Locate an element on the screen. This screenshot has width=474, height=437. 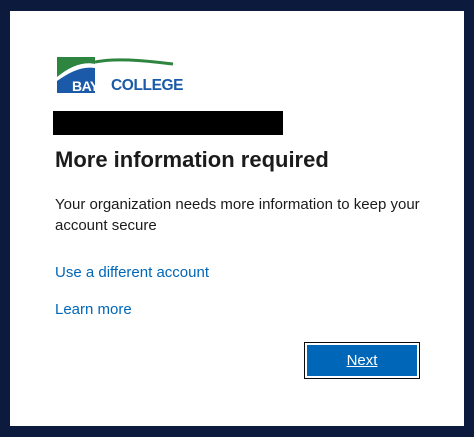
logo-college-text: COLLEGE is located at coordinates (147, 85).